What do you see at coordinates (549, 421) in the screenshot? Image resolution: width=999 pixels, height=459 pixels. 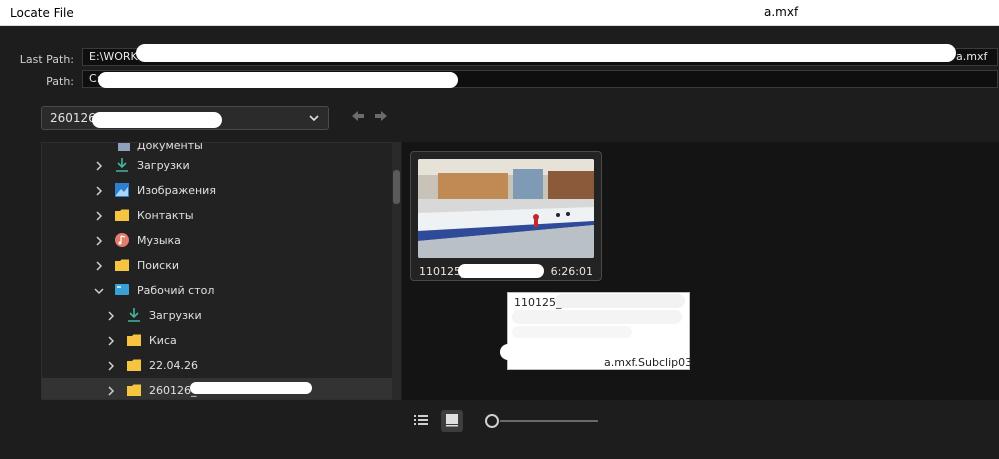 I see `zoom-slider-track` at bounding box center [549, 421].